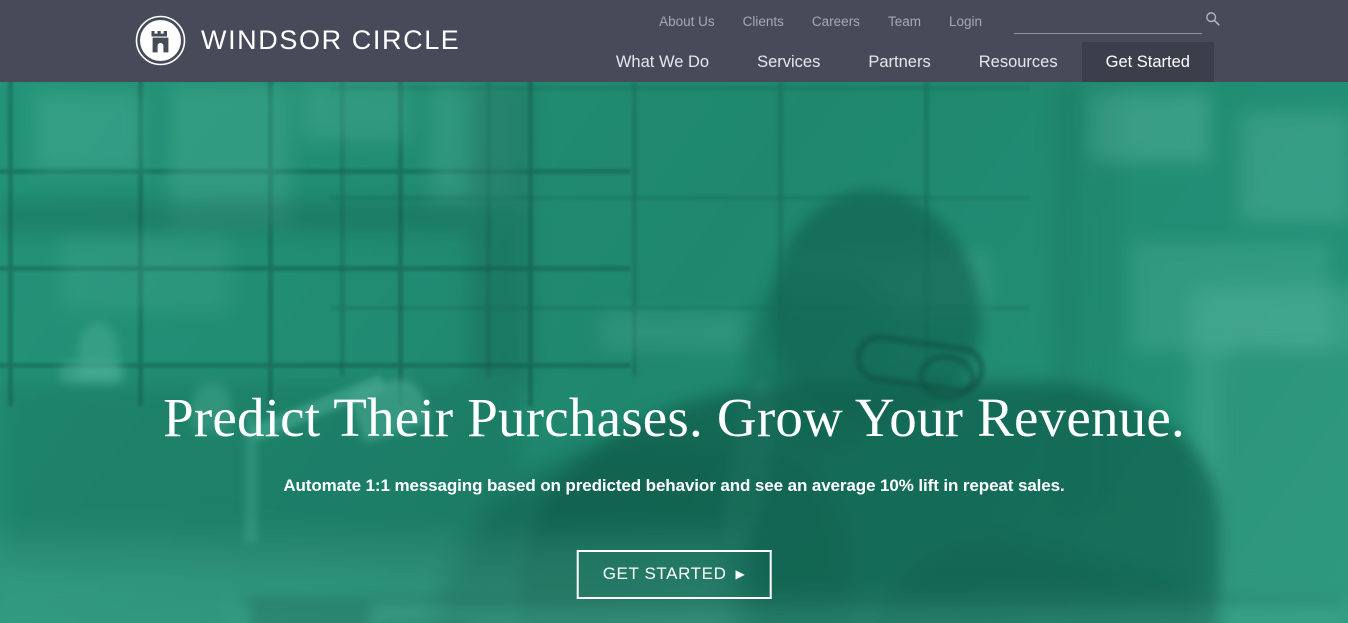 The image size is (1348, 623). I want to click on nav-link-resources: Resources, so click(1018, 62).